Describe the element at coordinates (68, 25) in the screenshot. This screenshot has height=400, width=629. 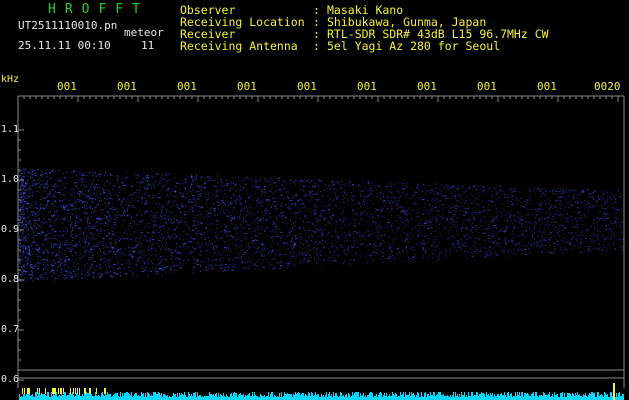
I see `file-name: UT2511110010.pn` at that location.